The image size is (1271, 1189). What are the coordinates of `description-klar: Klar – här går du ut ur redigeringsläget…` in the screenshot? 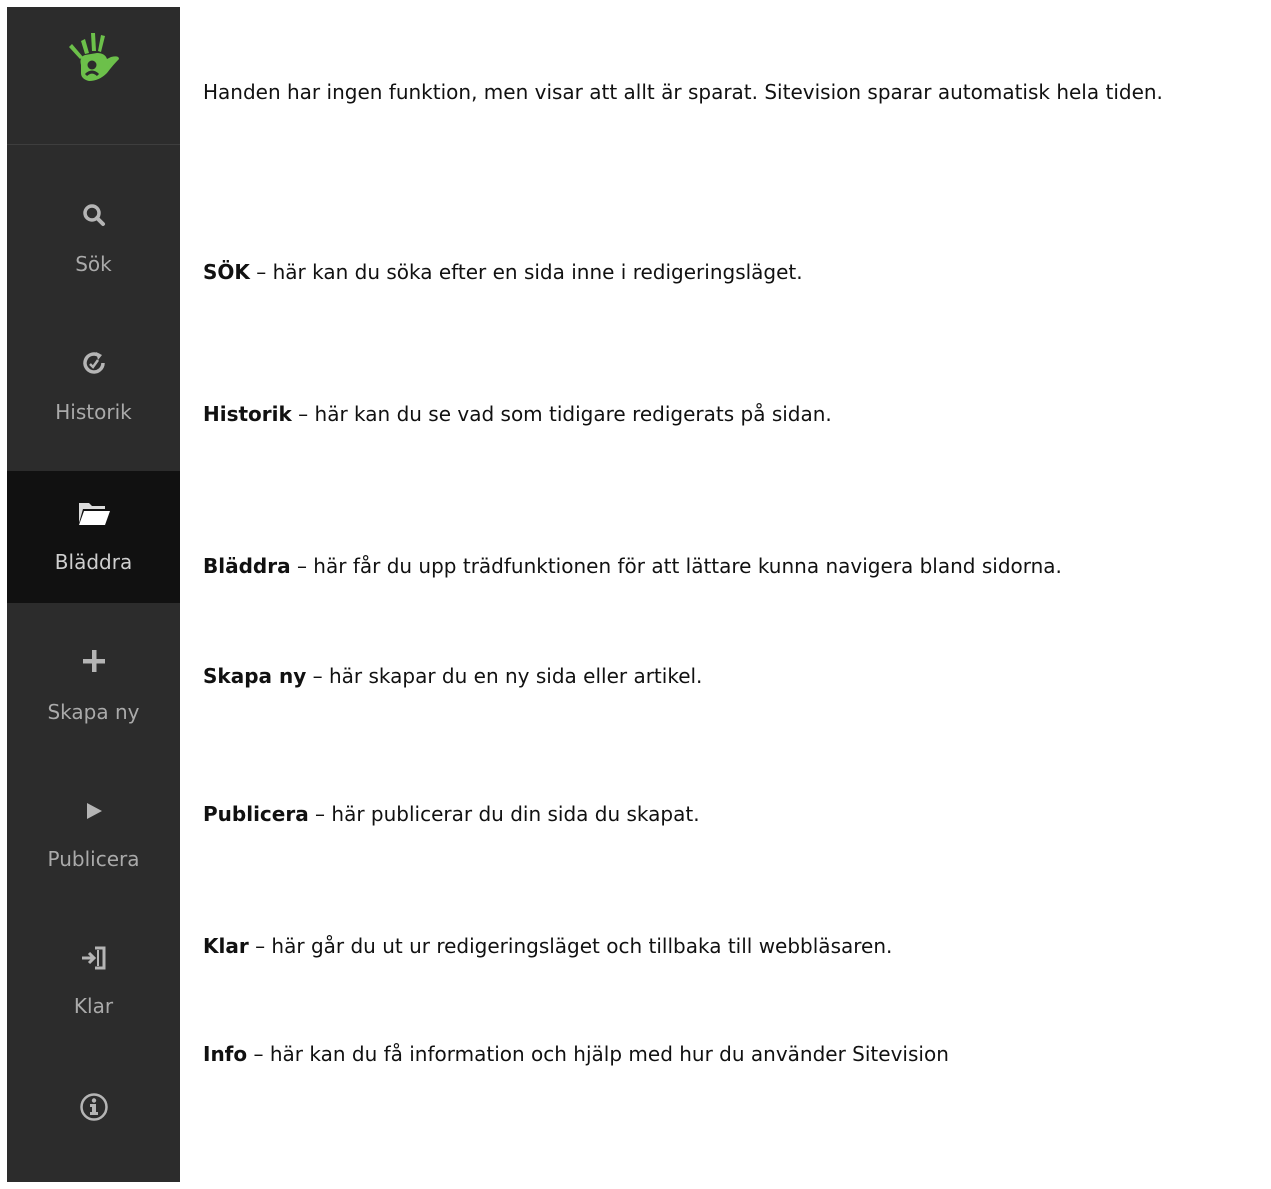 It's located at (733, 946).